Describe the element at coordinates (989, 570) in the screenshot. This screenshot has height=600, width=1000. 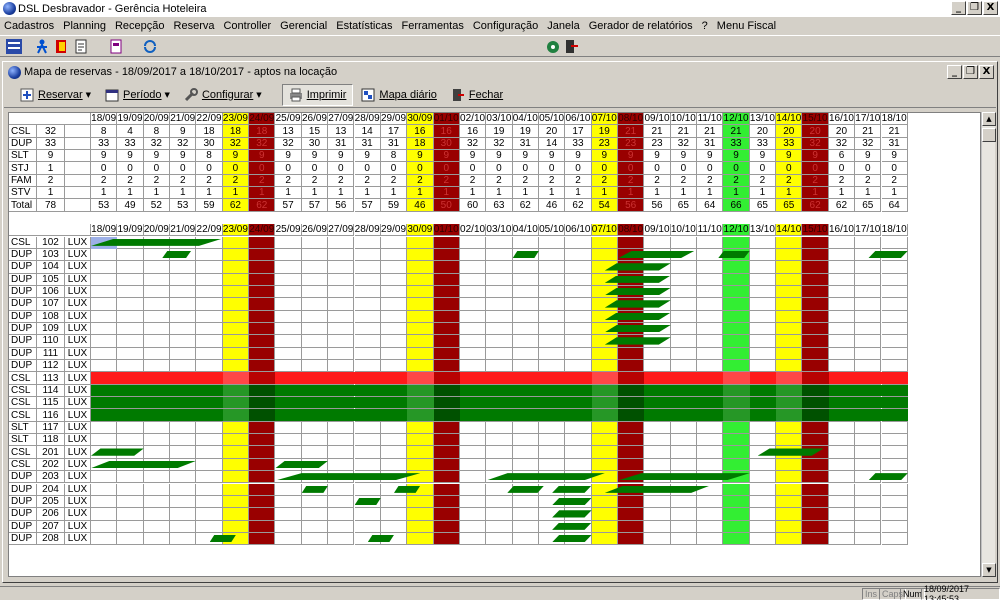
I see `scroll-down-button: ▼` at that location.